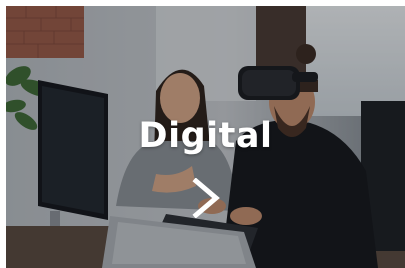 The height and width of the screenshot is (268, 405). I want to click on chevron-right-icon, so click(210, 198).